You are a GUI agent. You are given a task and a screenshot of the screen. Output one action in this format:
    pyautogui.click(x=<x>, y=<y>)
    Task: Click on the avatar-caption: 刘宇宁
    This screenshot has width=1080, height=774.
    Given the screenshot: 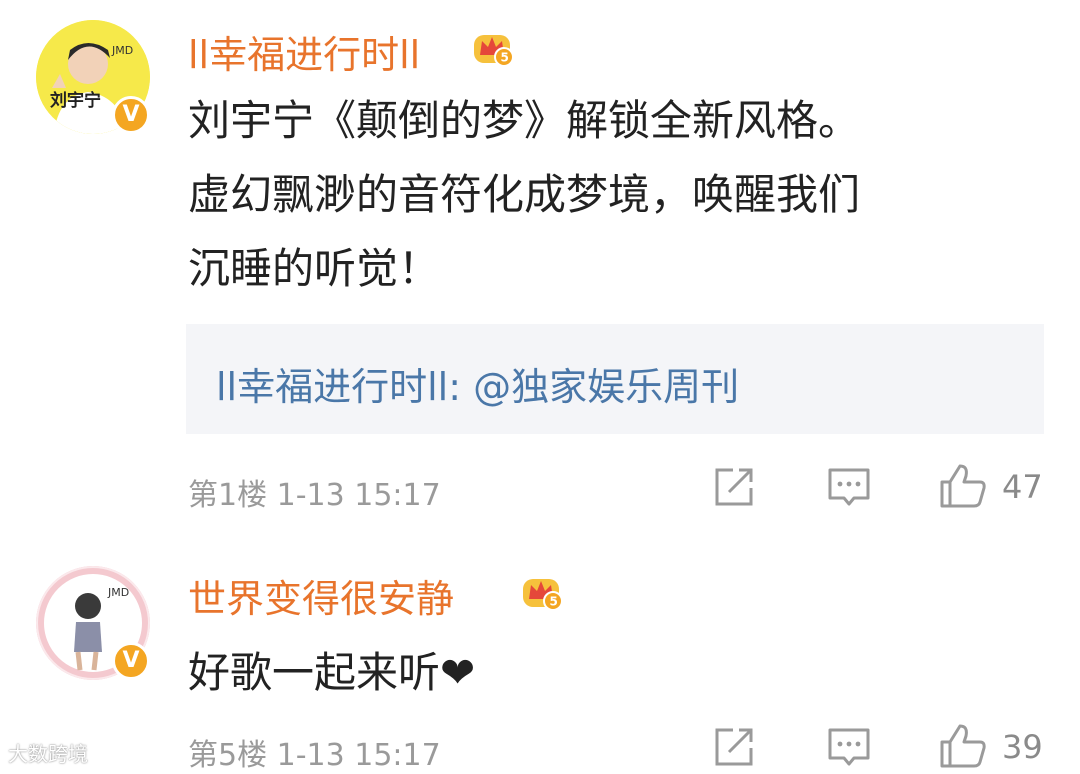 What is the action you would take?
    pyautogui.click(x=75, y=100)
    